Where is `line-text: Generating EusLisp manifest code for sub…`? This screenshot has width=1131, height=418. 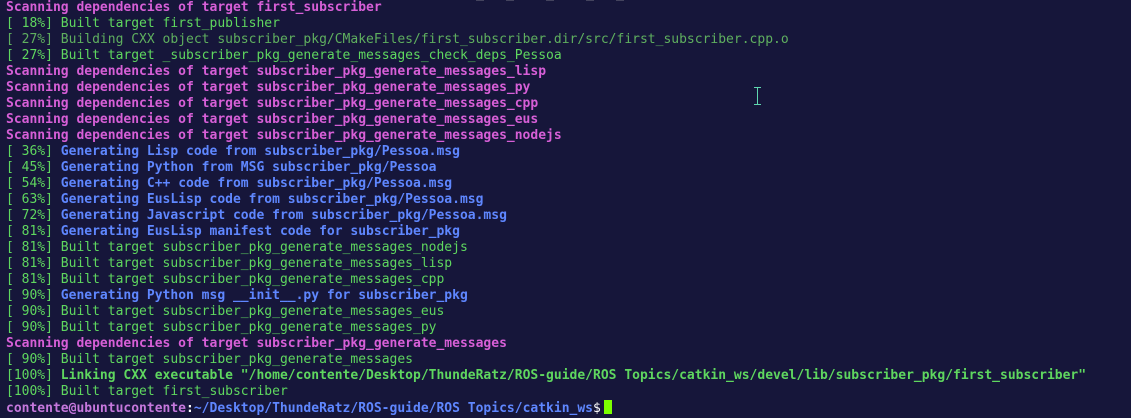
line-text: Generating EusLisp manifest code for sub… is located at coordinates (256, 231).